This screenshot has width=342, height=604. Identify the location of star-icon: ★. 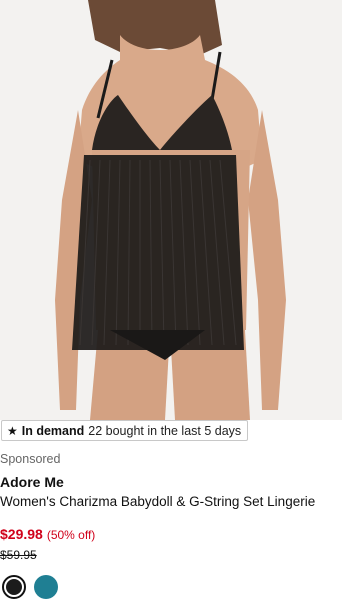
(12, 430).